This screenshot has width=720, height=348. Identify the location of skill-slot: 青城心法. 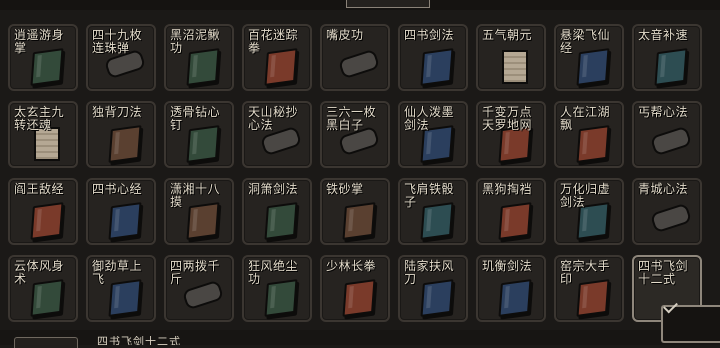
(667, 211).